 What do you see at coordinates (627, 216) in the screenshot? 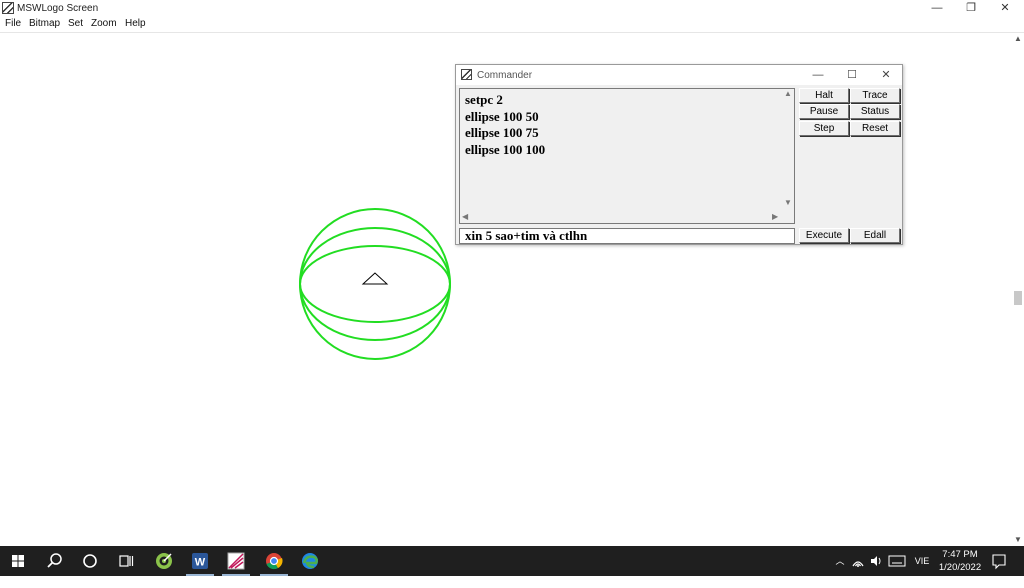
I see `history-horizontal-scrollbar: ◀ ▶` at bounding box center [627, 216].